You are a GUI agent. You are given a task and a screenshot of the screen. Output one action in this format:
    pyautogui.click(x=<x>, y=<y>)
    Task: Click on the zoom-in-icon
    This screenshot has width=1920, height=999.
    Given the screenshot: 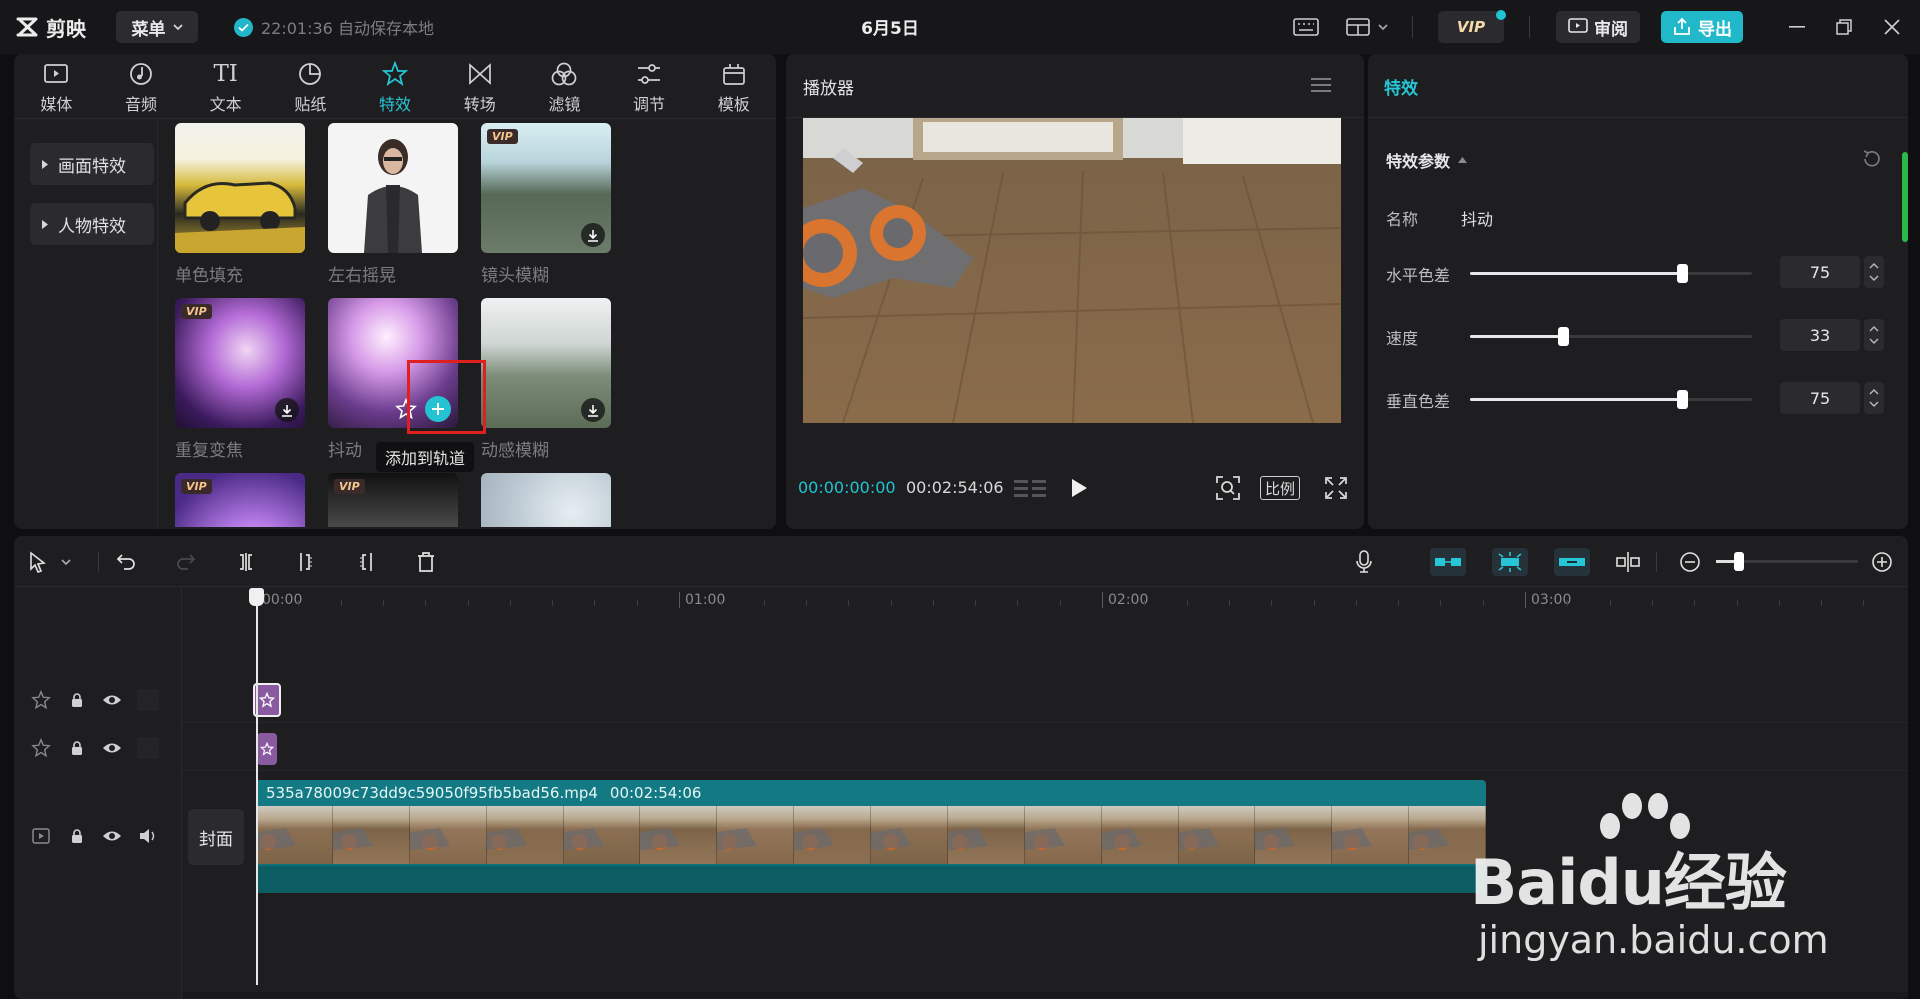 What is the action you would take?
    pyautogui.click(x=1882, y=562)
    